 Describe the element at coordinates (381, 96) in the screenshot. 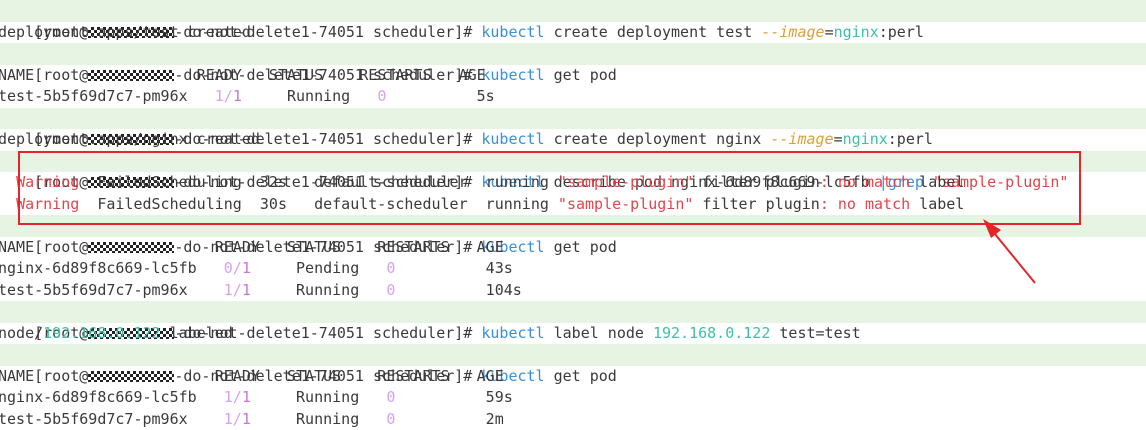

I see `pod-restarts: 0` at that location.